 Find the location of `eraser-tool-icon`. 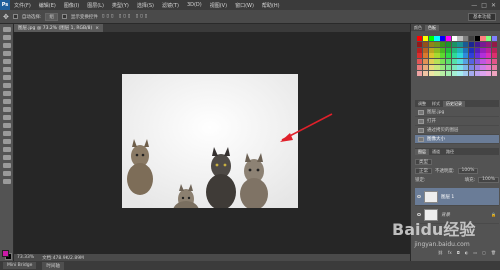

eraser-tool-icon is located at coordinates (6, 109).